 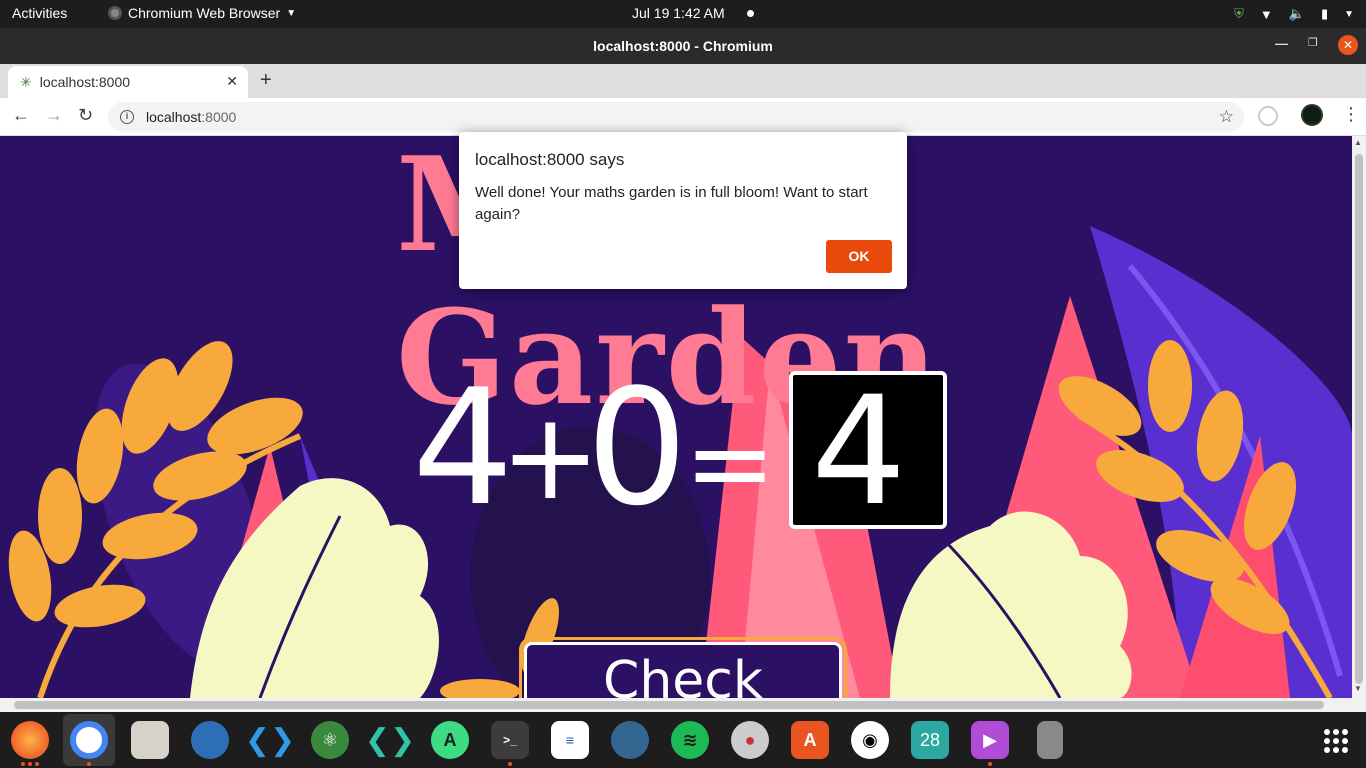 What do you see at coordinates (990, 740) in the screenshot?
I see `video-player-icon: ▶` at bounding box center [990, 740].